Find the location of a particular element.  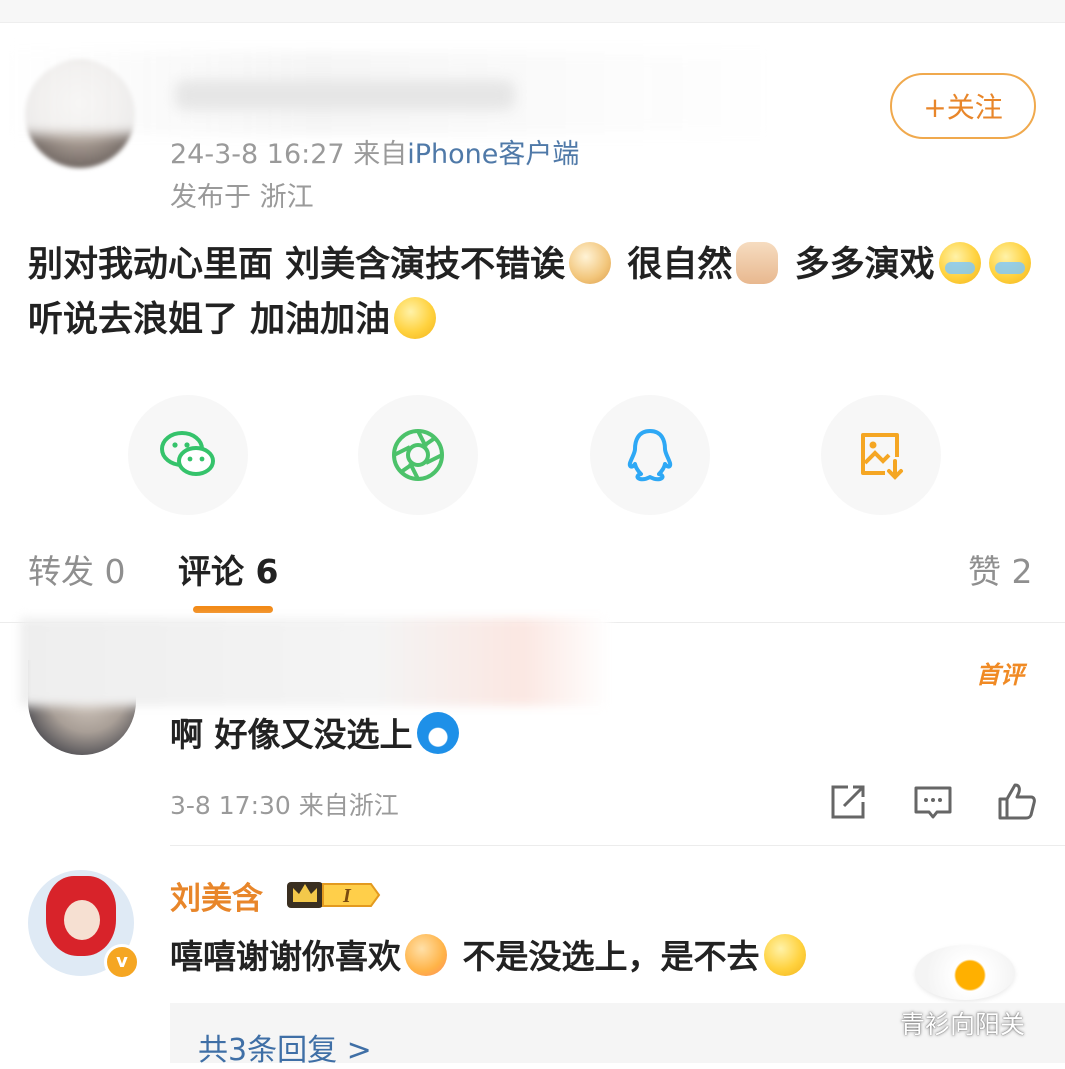

post-location: 发布于 浙江 is located at coordinates (242, 197).